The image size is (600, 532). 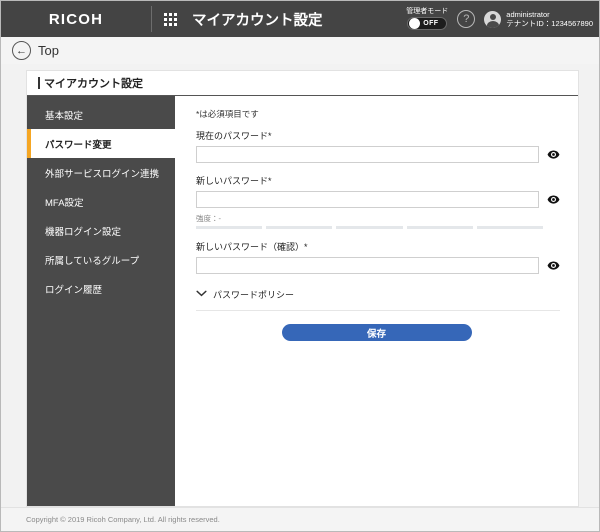 I want to click on new-password-group: 新しいパスワード* 強度：-, so click(x=378, y=201).